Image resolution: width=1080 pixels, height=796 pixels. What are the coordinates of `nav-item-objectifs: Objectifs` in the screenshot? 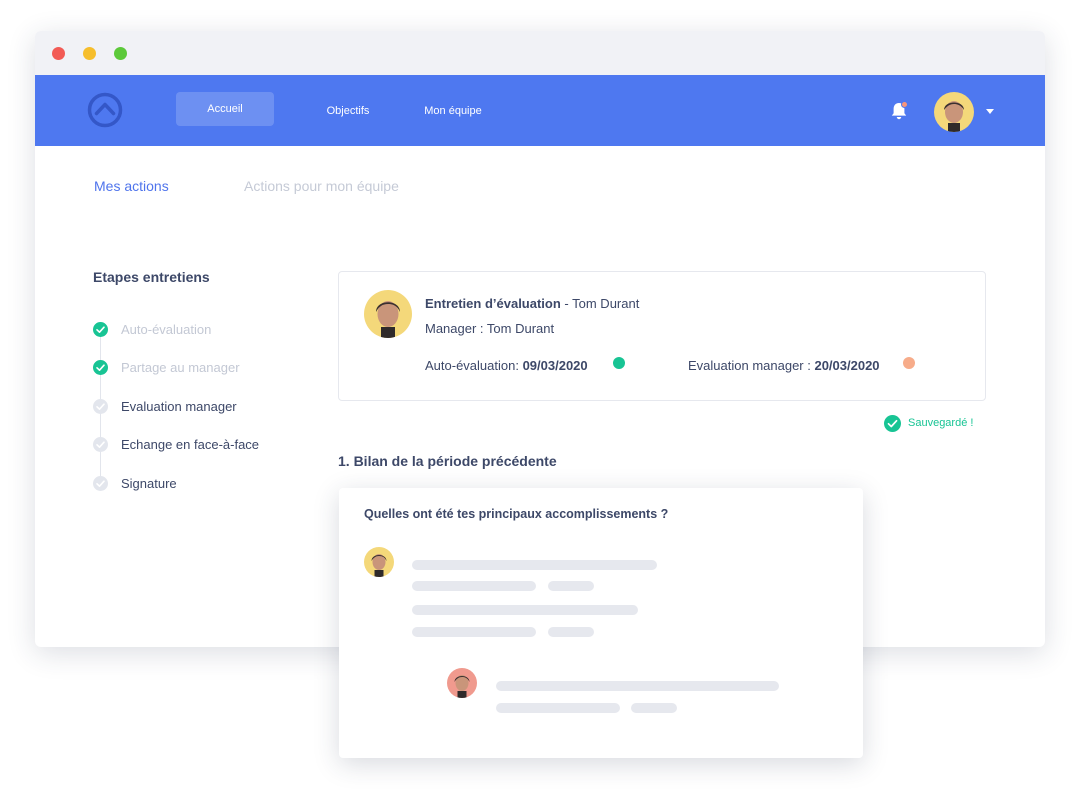 It's located at (348, 111).